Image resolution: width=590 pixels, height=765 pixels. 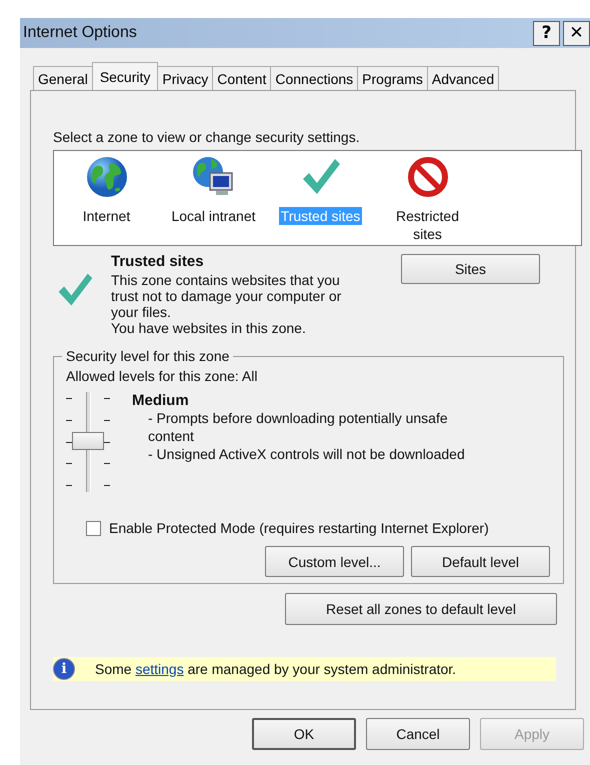 What do you see at coordinates (470, 269) in the screenshot?
I see `sites-button: Sites` at bounding box center [470, 269].